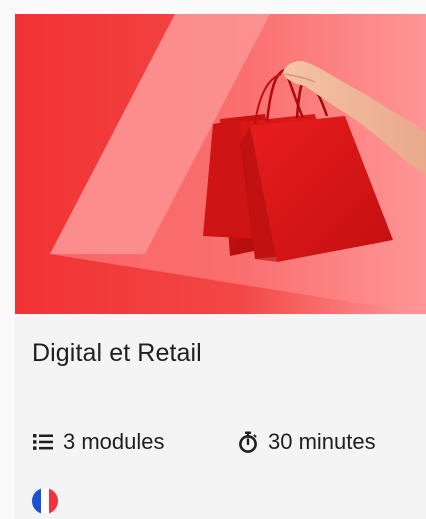  Describe the element at coordinates (45, 501) in the screenshot. I see `flag-france-icon` at that location.